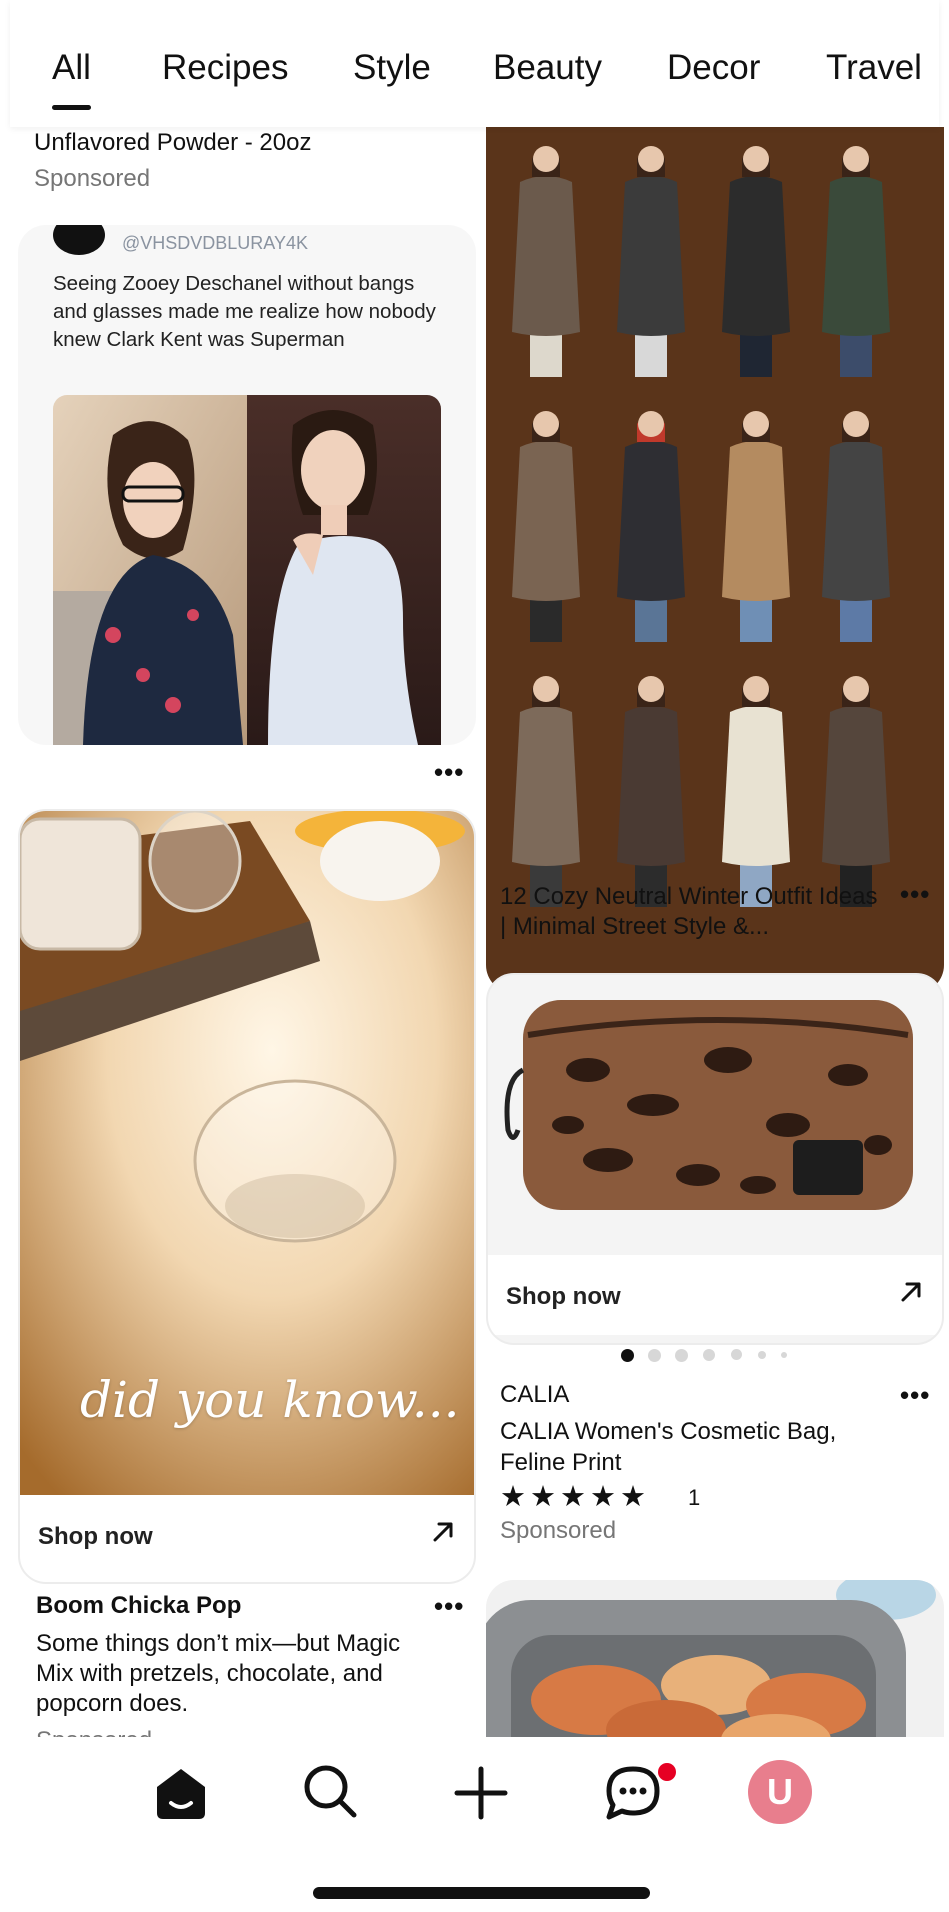  What do you see at coordinates (667, 1772) in the screenshot?
I see `notification-badge` at bounding box center [667, 1772].